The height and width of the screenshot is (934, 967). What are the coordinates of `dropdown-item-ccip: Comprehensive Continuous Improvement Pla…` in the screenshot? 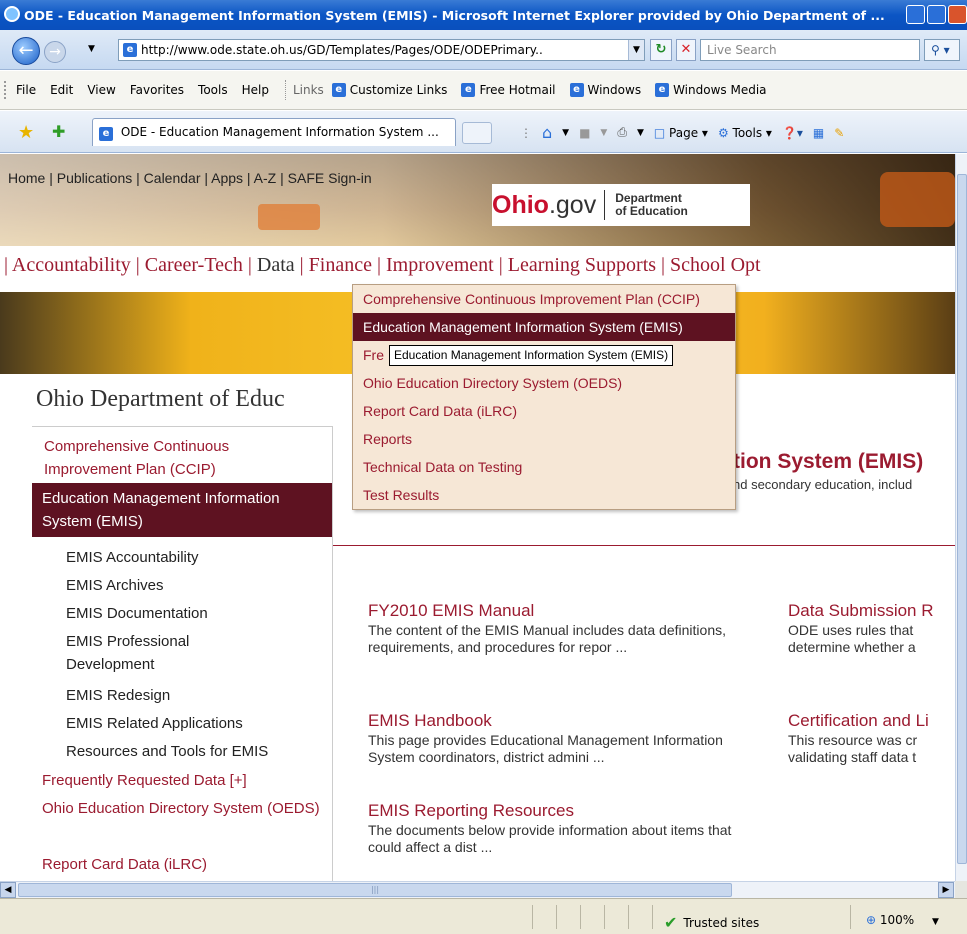 It's located at (544, 299).